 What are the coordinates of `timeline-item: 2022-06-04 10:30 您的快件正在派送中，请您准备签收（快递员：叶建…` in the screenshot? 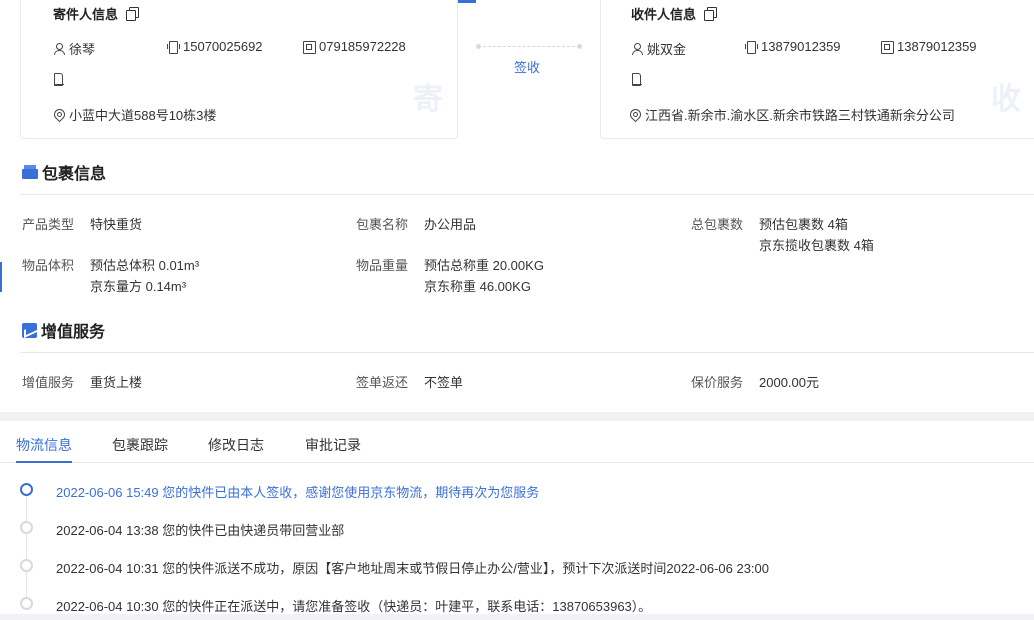 It's located at (354, 606).